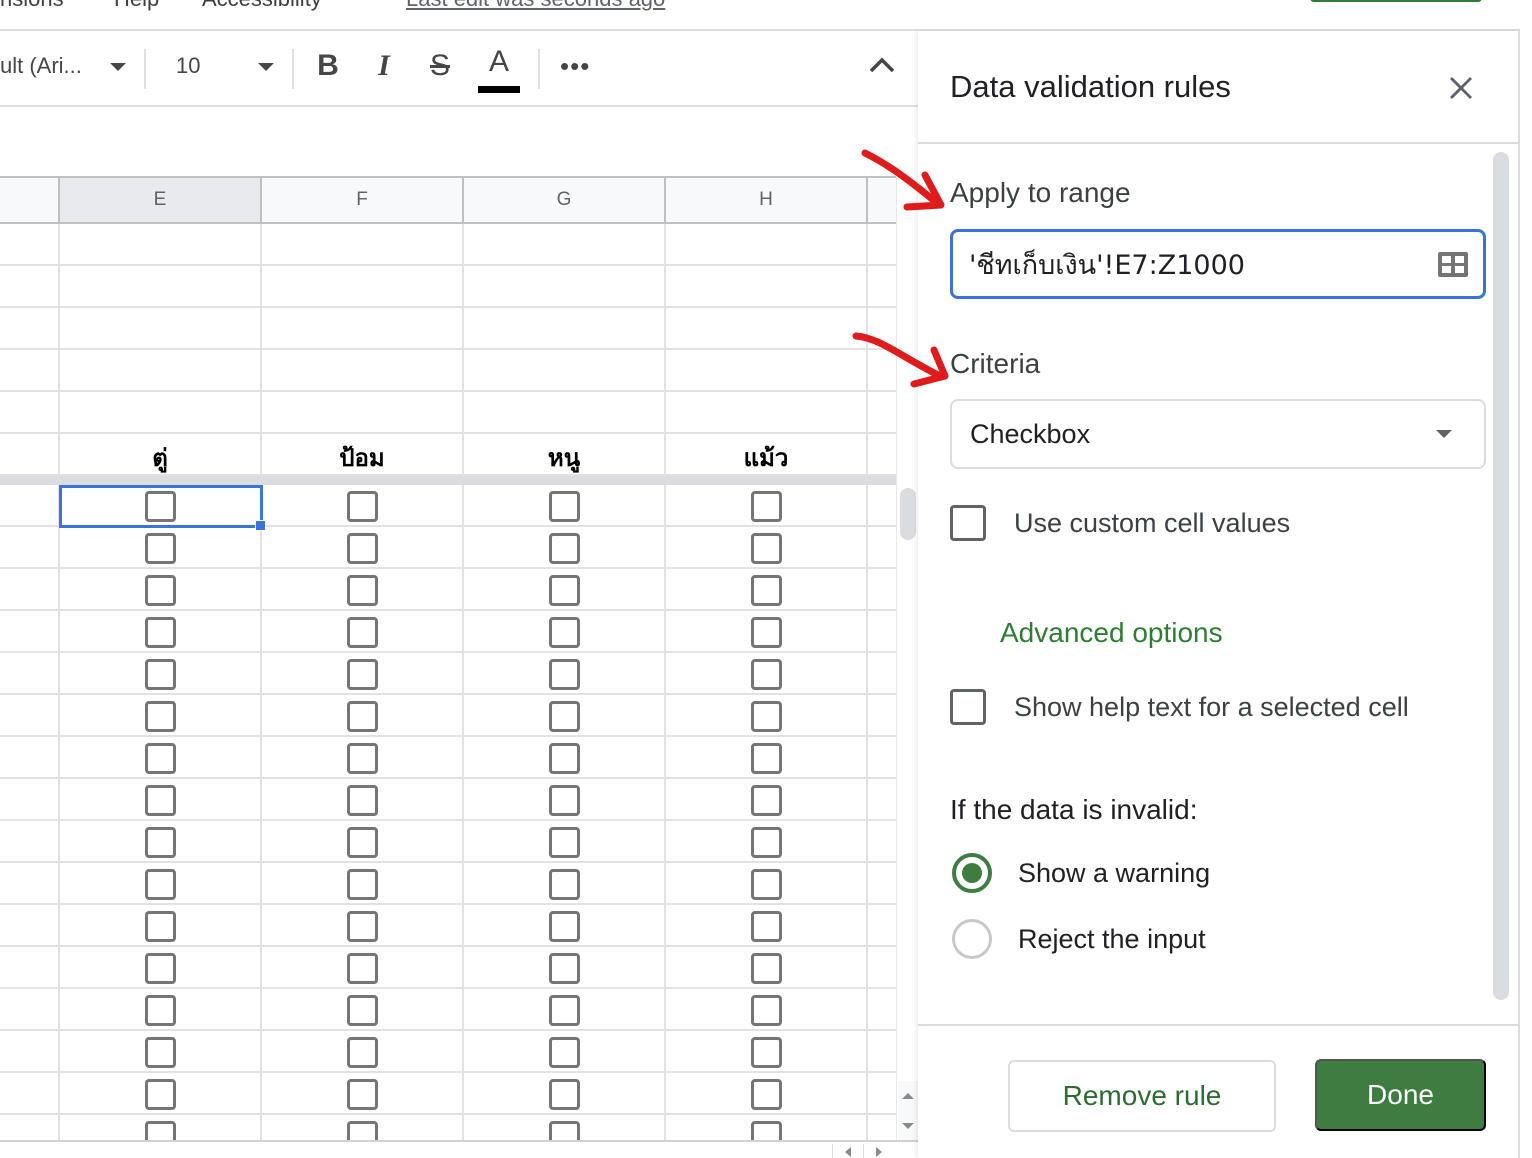  Describe the element at coordinates (1218, 264) in the screenshot. I see `range-input: 'ชีทเก็บเงิน'!E7:Z1000` at that location.